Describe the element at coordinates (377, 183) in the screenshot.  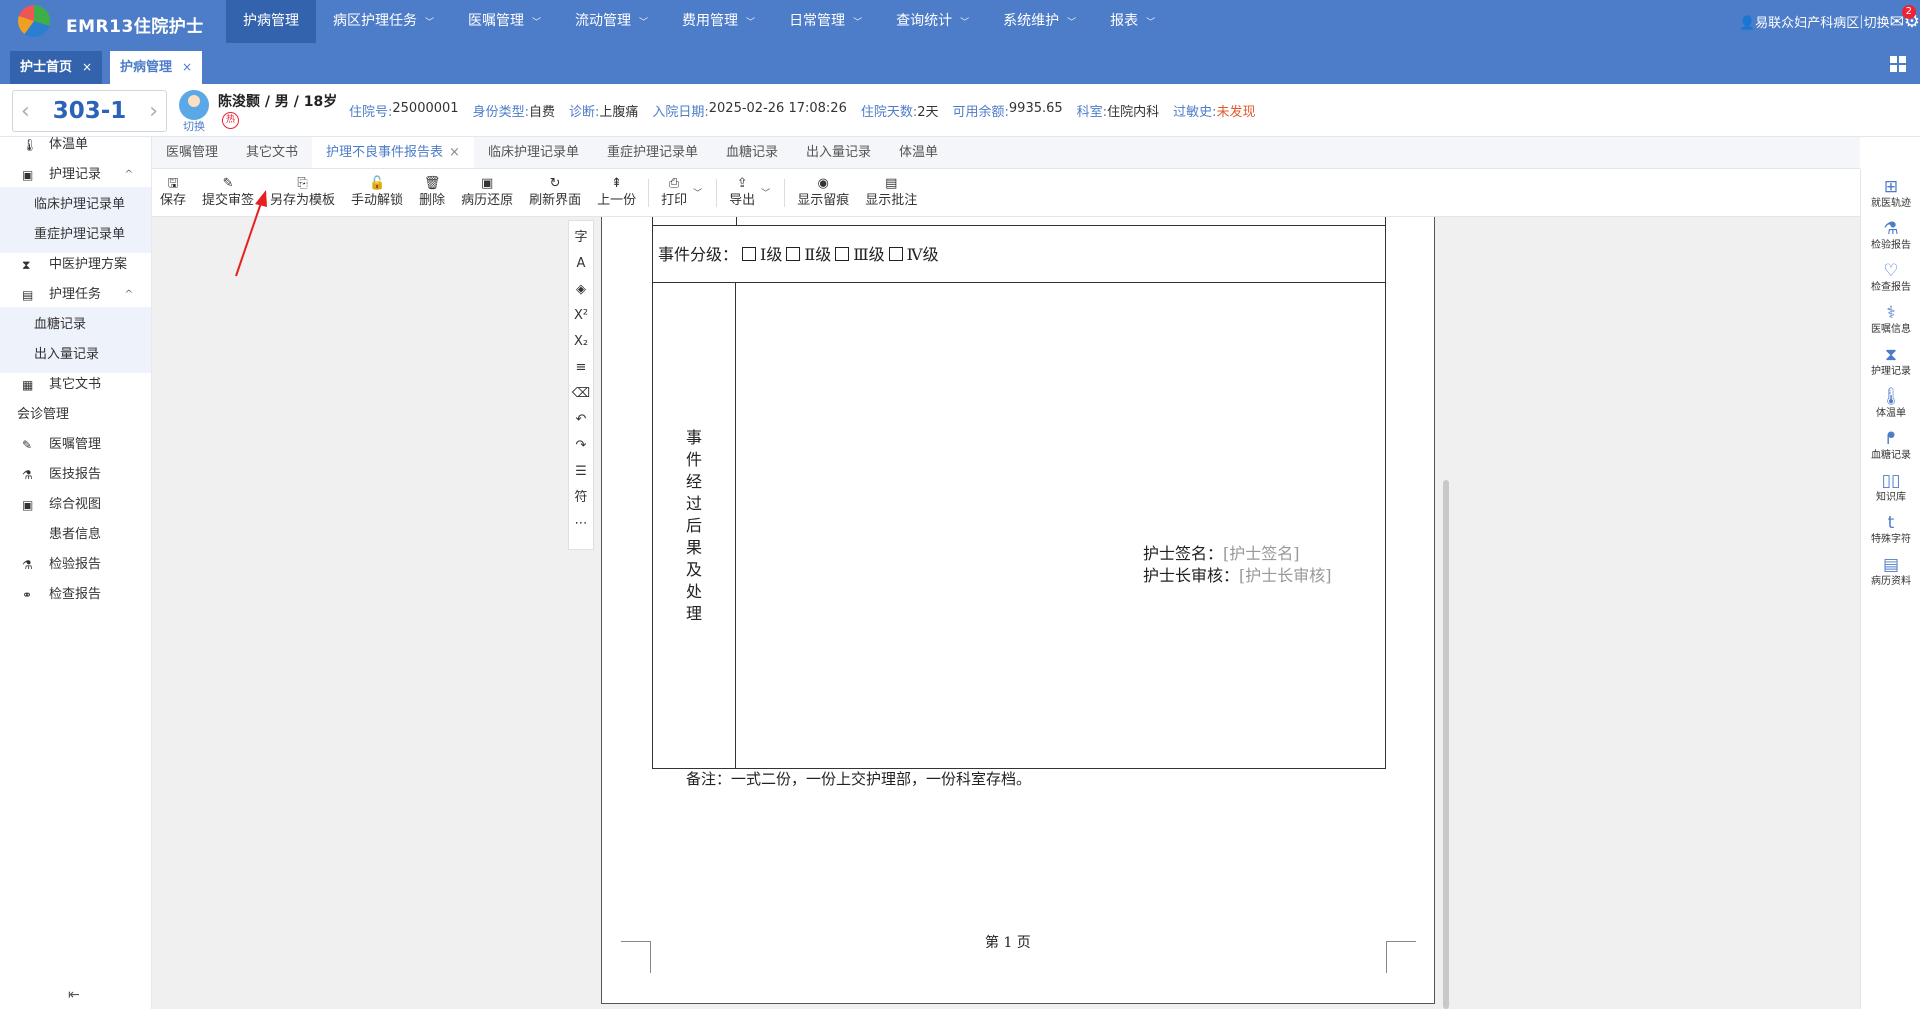
I see `unlock-icon: 🔓` at that location.